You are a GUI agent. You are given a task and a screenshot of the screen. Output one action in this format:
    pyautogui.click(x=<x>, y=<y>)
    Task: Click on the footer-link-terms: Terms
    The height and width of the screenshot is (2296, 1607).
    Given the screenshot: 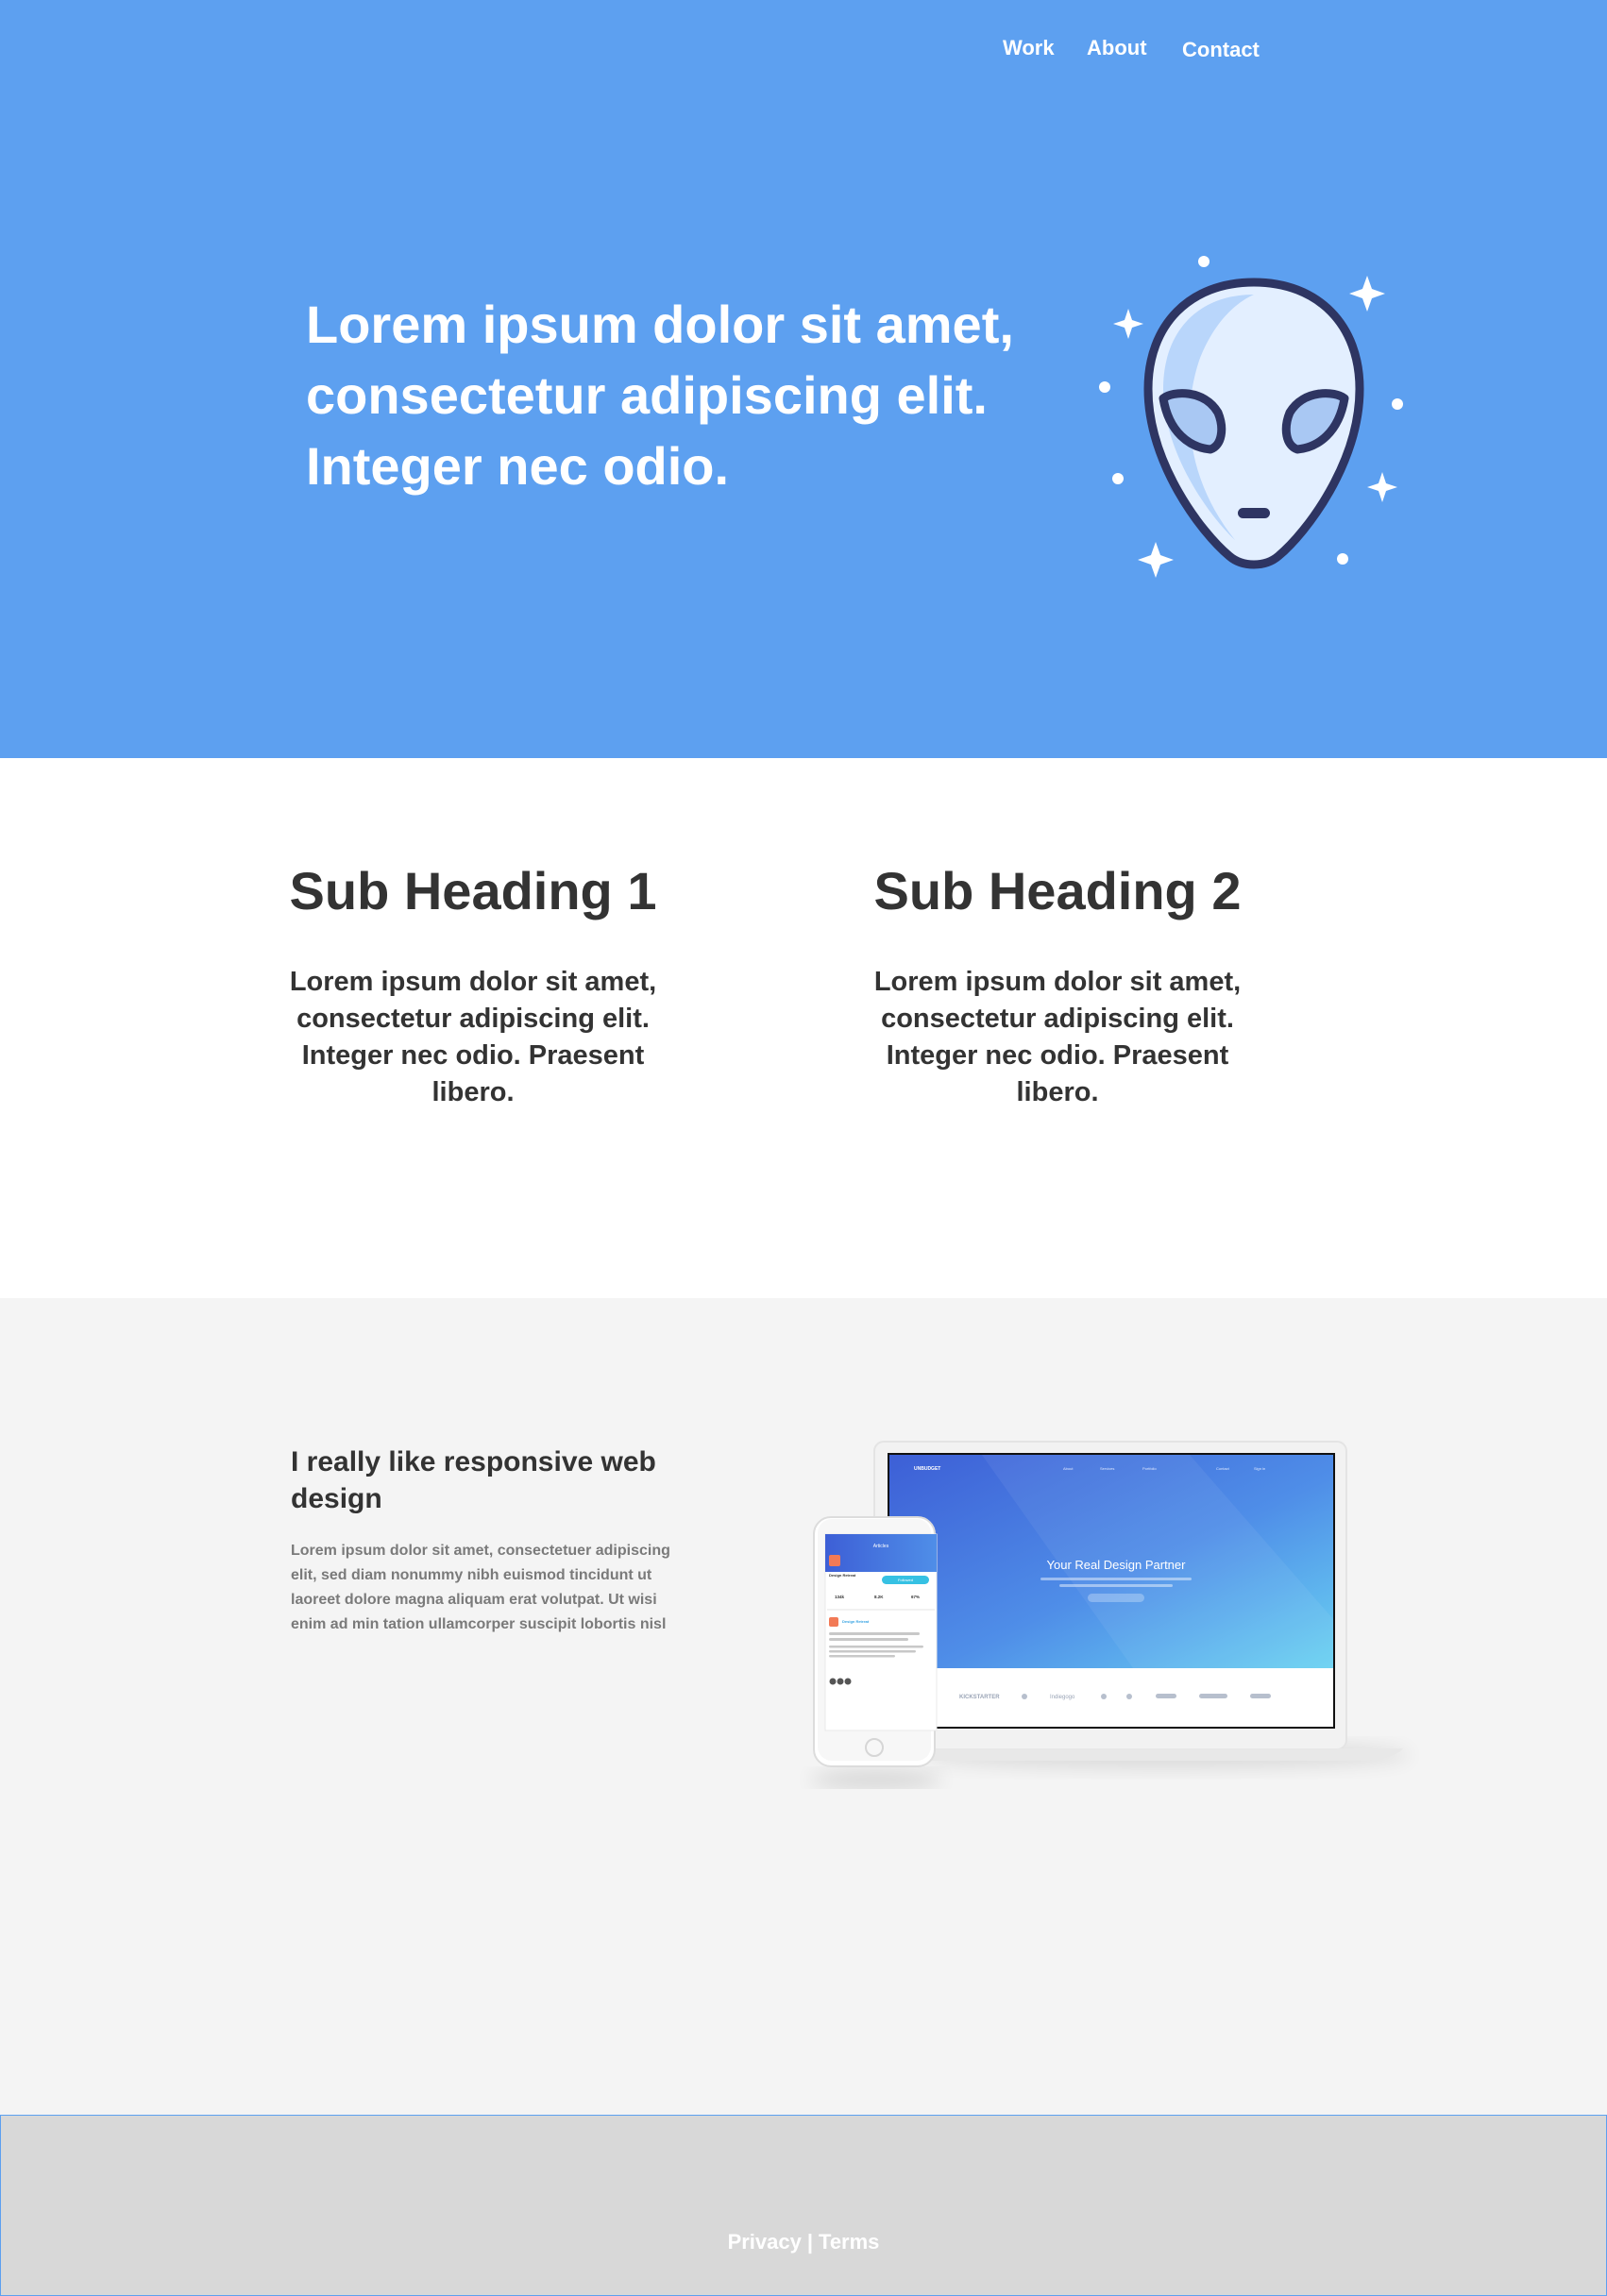 What is the action you would take?
    pyautogui.click(x=849, y=2242)
    